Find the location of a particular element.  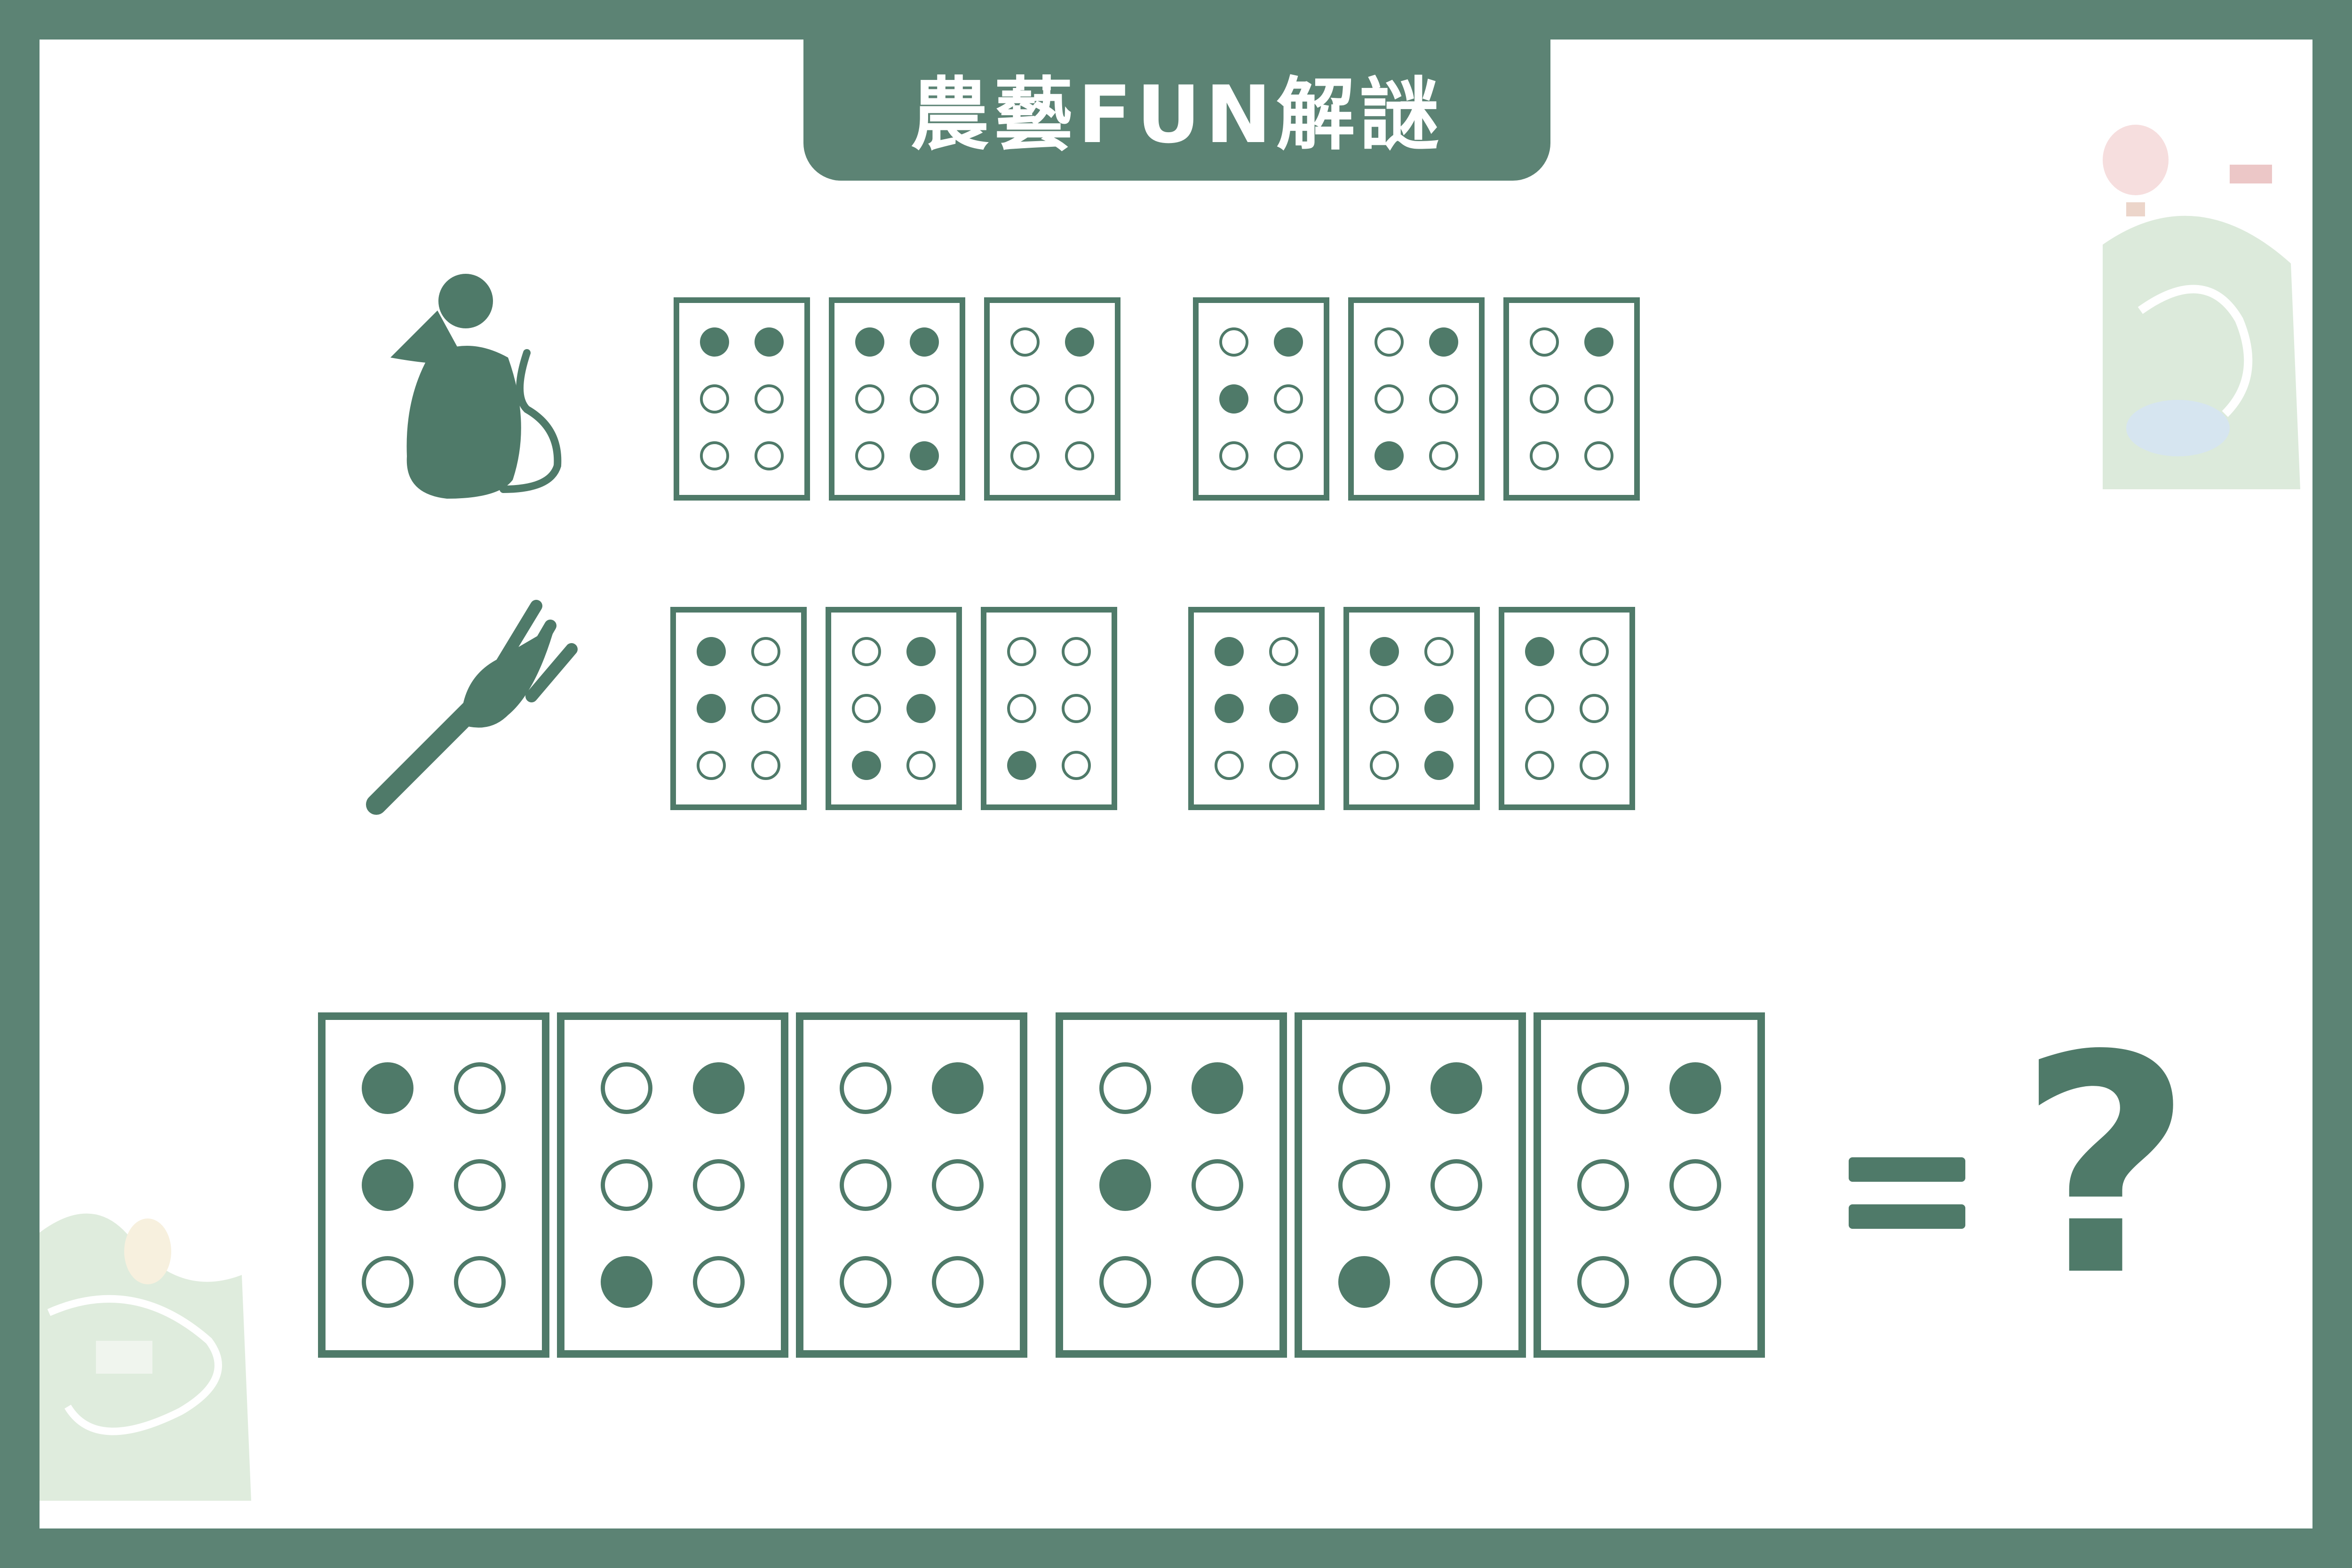

question-mark: ? is located at coordinates (2105, 1166).